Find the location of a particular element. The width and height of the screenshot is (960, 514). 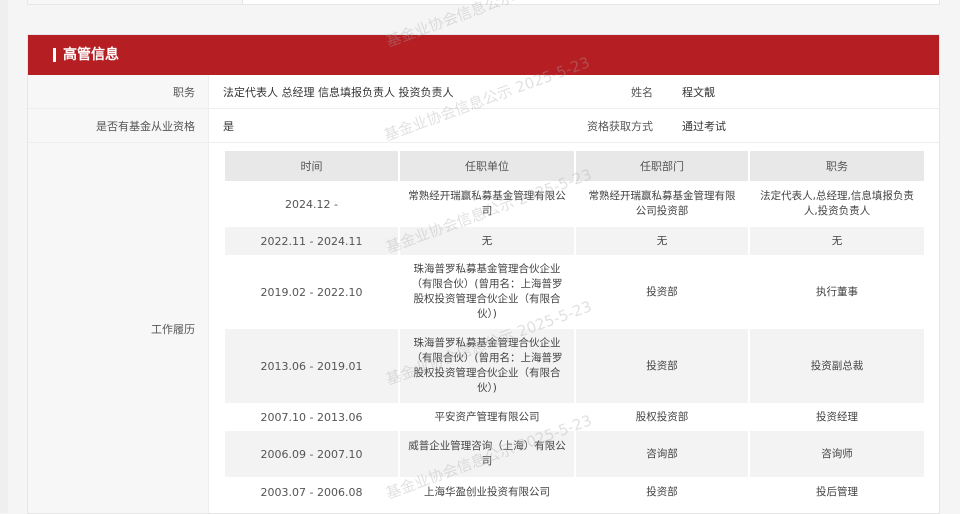

history-title: 执行董事 is located at coordinates (837, 292).